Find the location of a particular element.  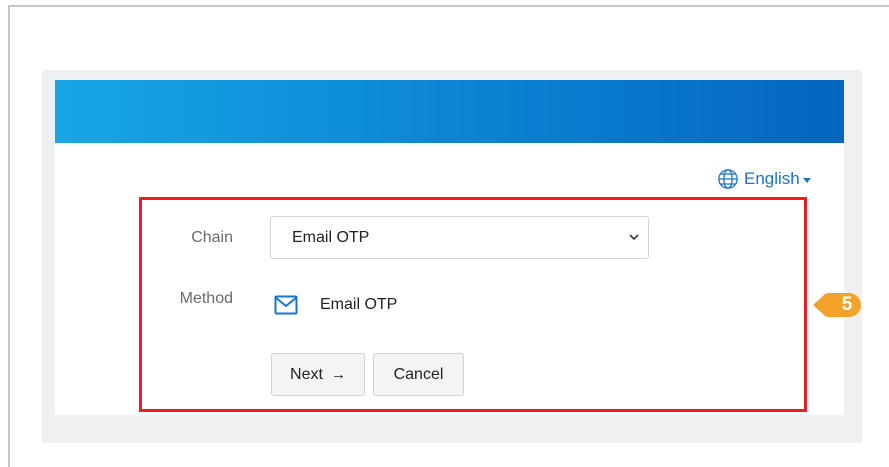

method-option-label: Email OTP is located at coordinates (358, 305).